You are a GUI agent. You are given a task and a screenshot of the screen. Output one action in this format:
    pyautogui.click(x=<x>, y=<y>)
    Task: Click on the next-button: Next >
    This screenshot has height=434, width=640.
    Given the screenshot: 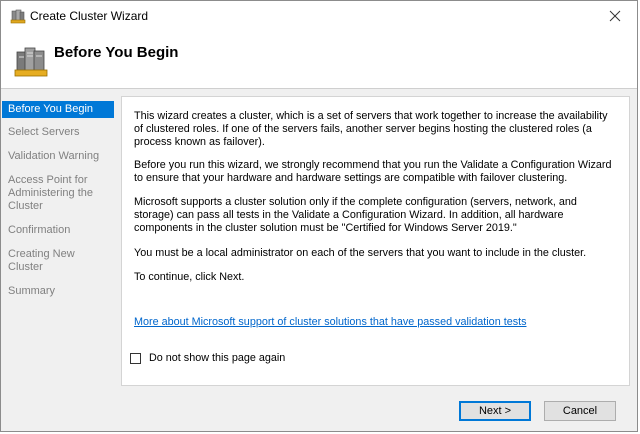 What is the action you would take?
    pyautogui.click(x=495, y=411)
    